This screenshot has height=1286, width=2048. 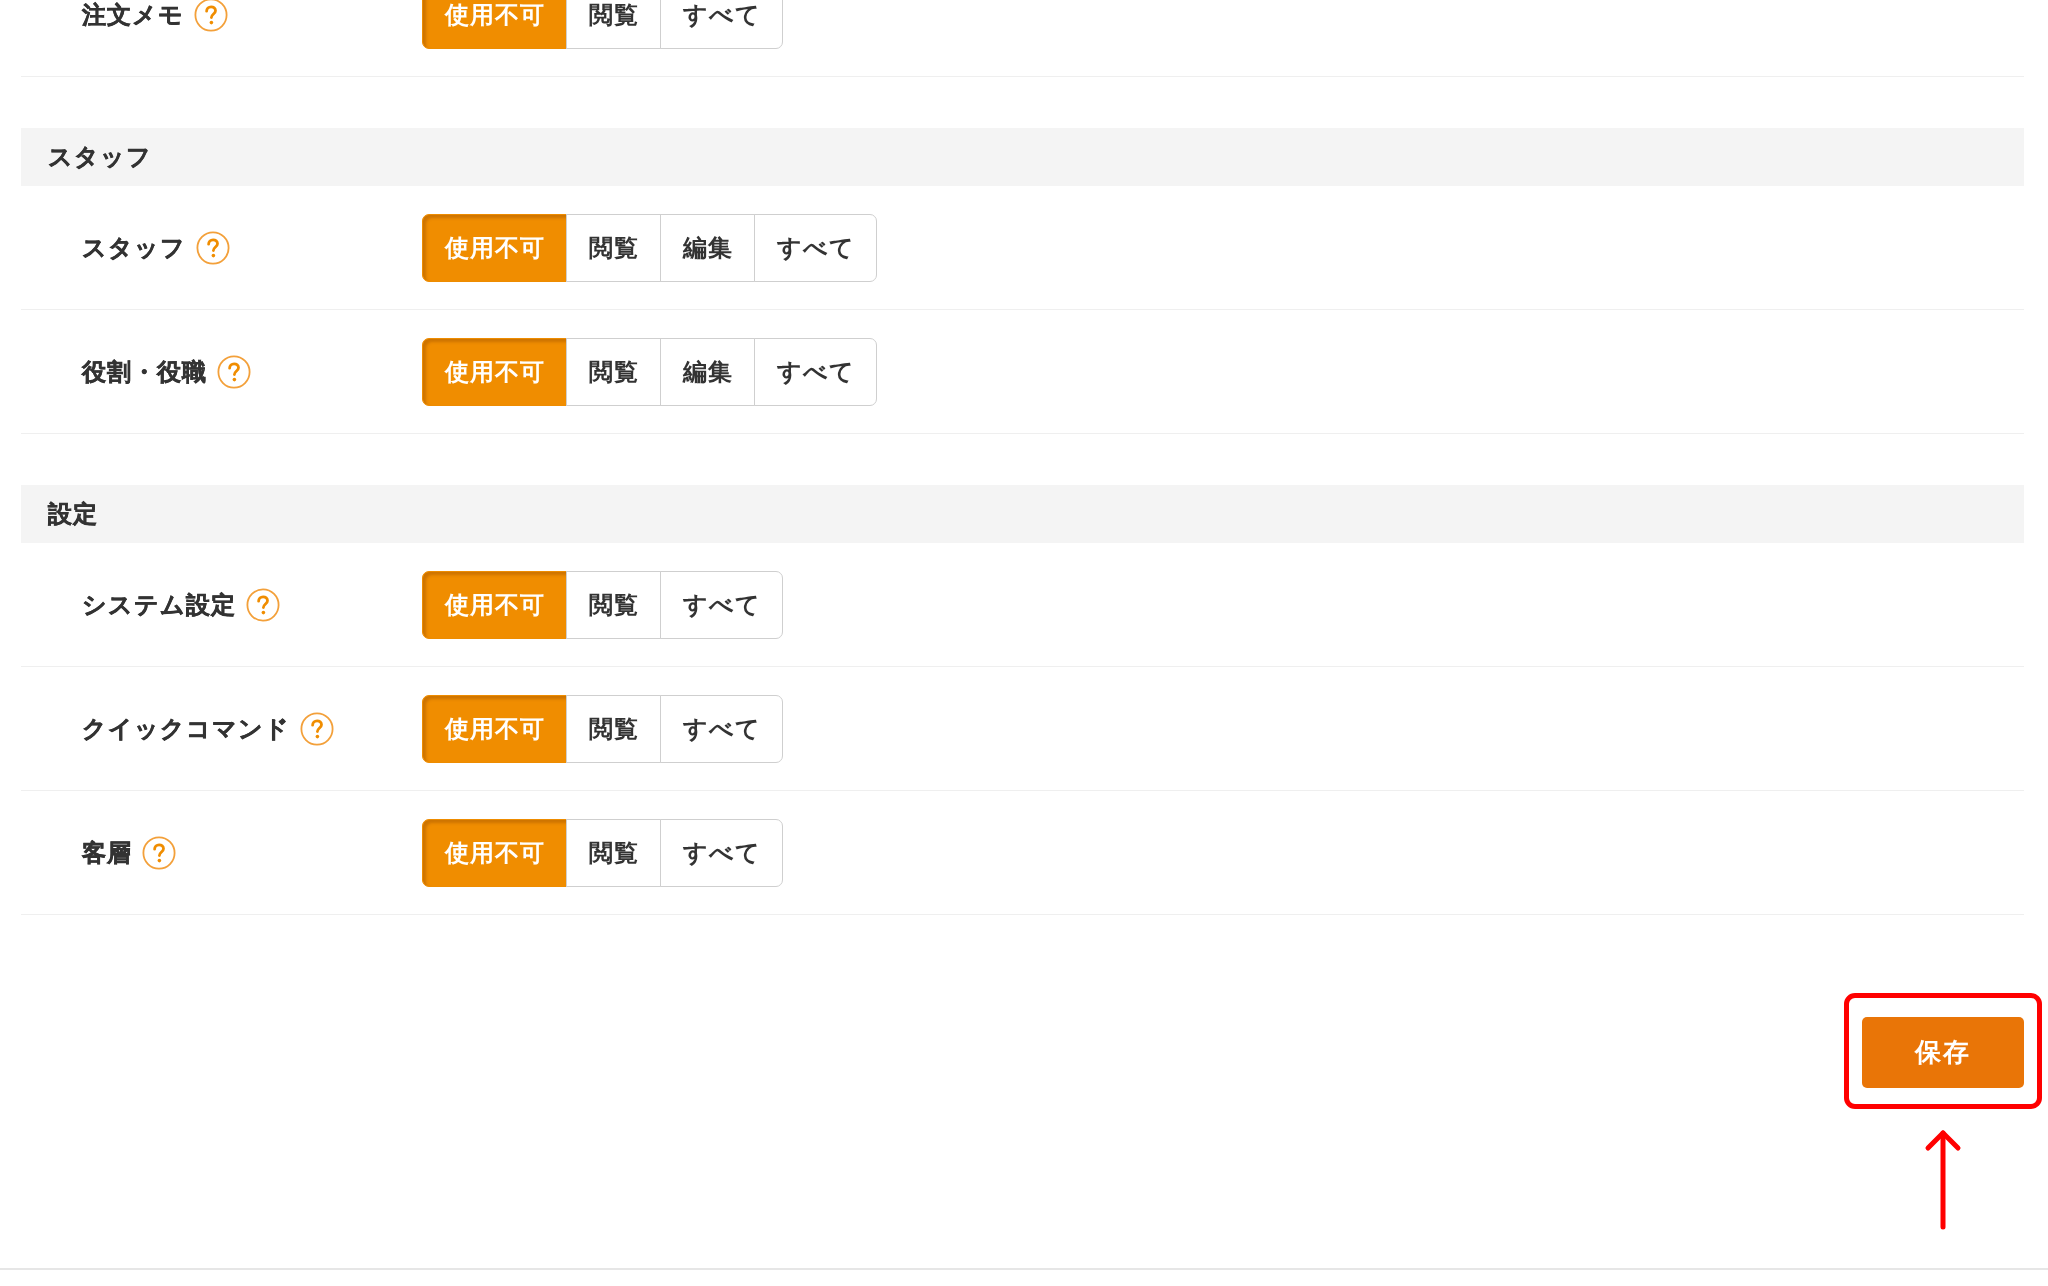 I want to click on section-header: スタッフ, so click(x=1022, y=157).